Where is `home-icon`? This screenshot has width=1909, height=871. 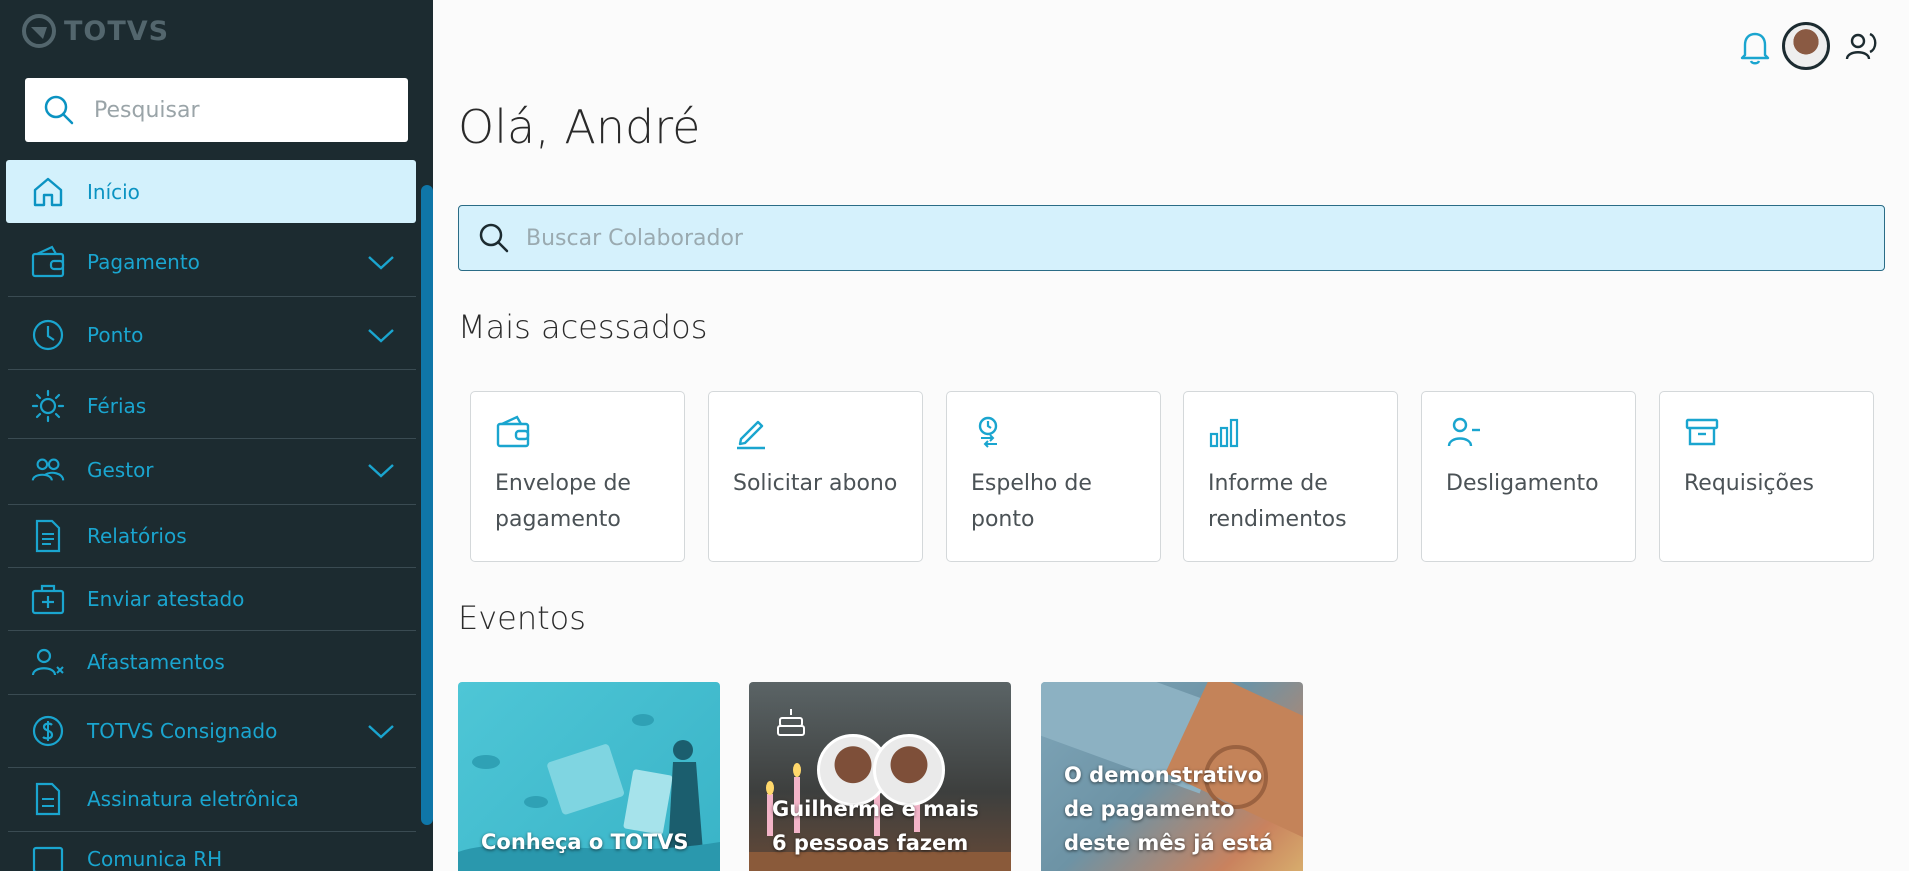 home-icon is located at coordinates (48, 192).